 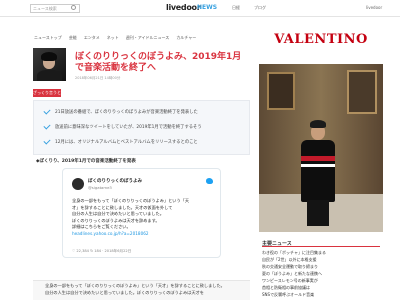 What do you see at coordinates (148, 38) in the screenshot?
I see `breadcrumb-item: 週刊・アイドルニュース` at bounding box center [148, 38].